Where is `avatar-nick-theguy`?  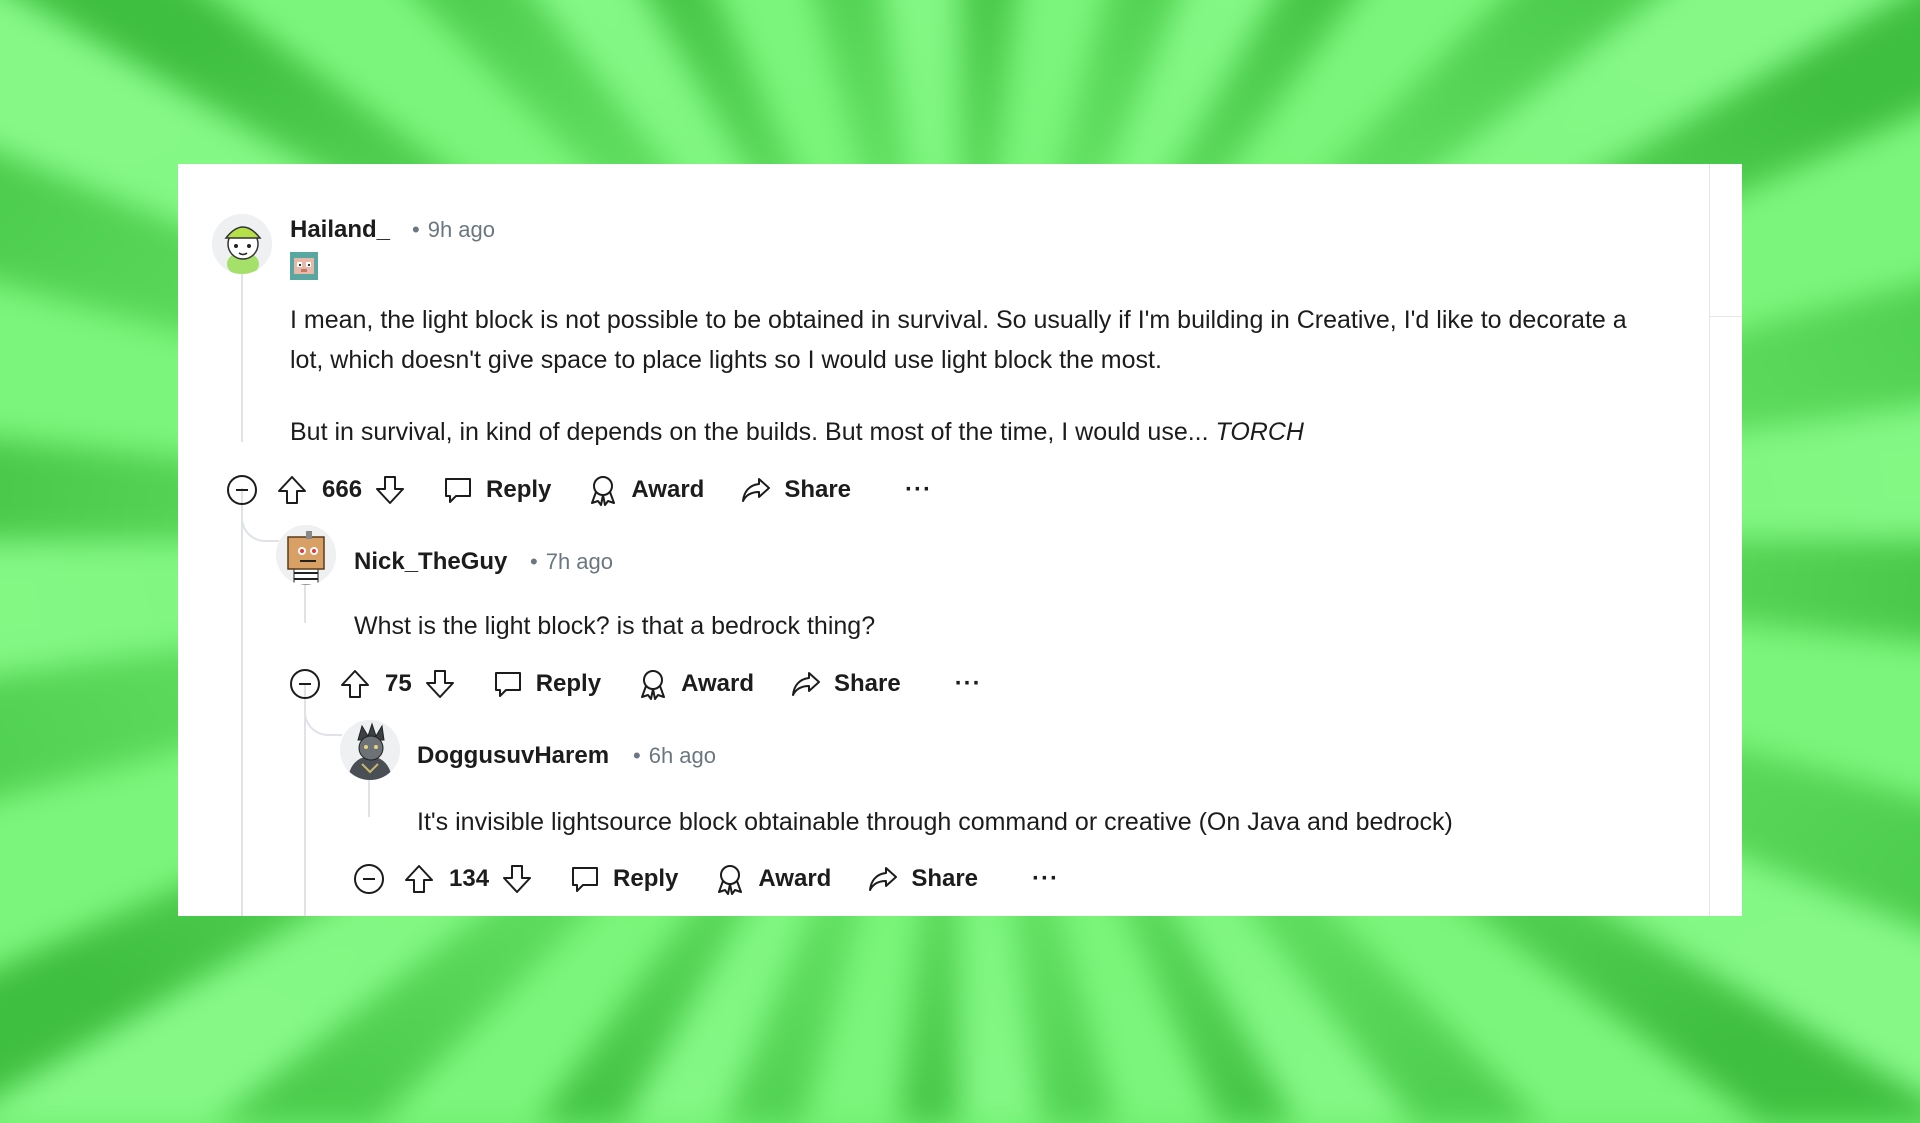
avatar-nick-theguy is located at coordinates (306, 555).